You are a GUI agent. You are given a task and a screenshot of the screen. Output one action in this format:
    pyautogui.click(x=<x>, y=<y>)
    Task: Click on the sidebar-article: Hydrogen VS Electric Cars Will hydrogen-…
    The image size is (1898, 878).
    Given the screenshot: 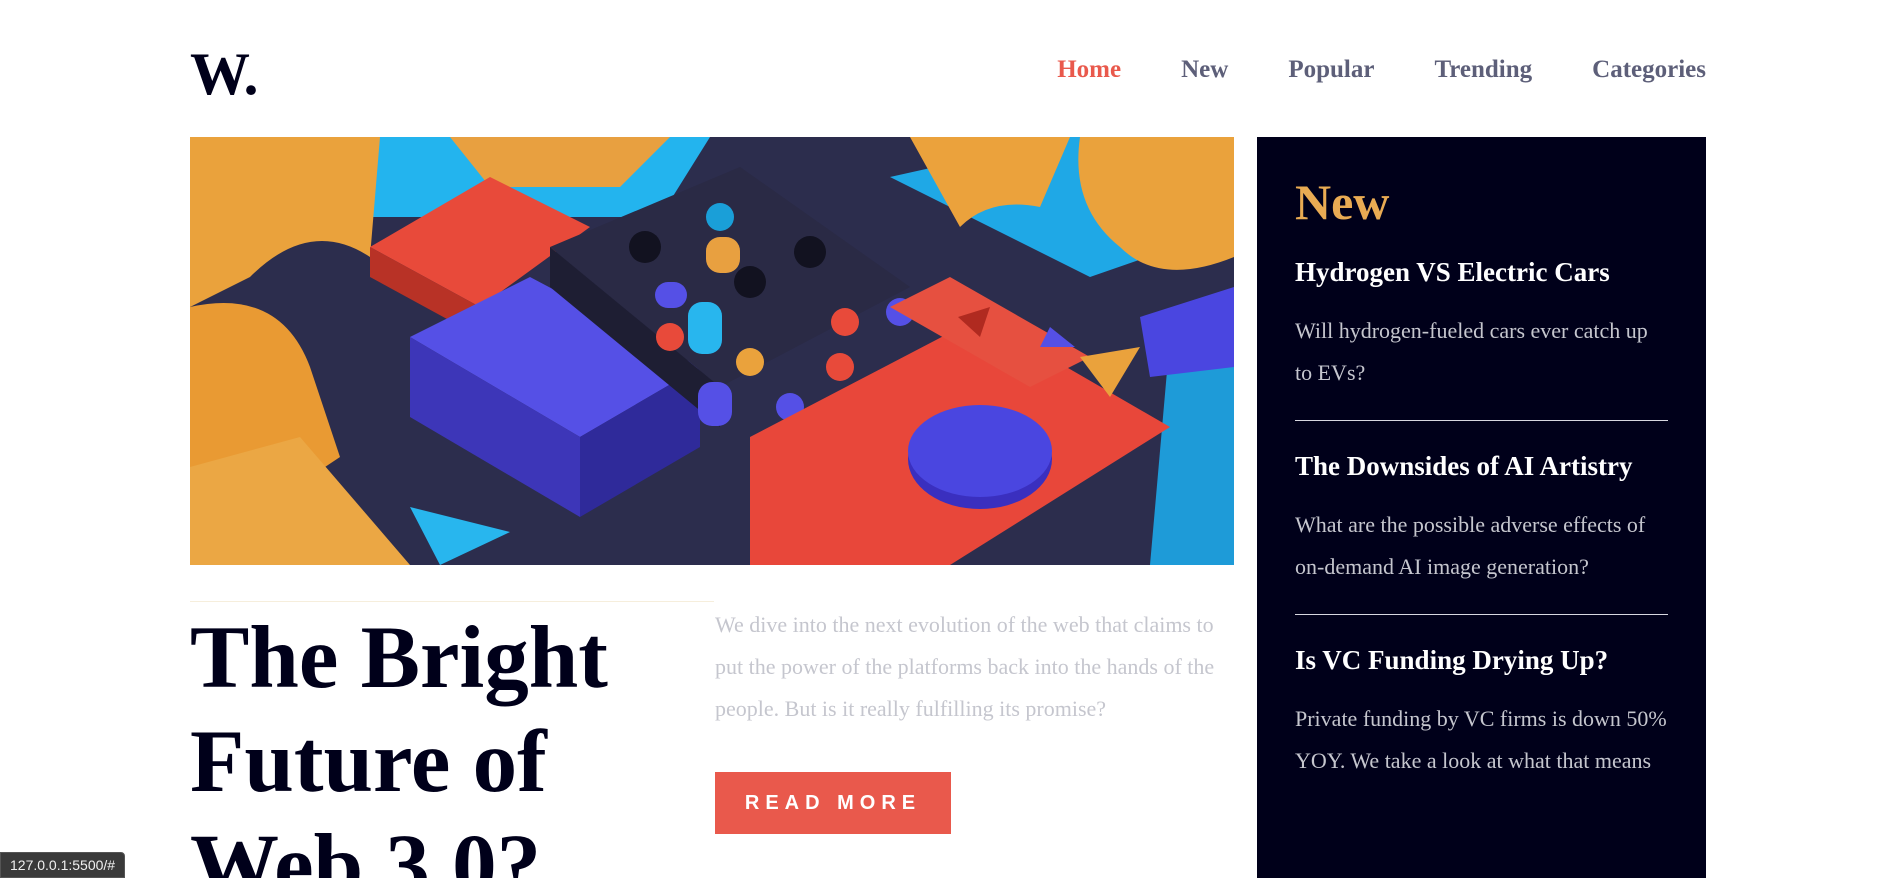 What is the action you would take?
    pyautogui.click(x=1481, y=339)
    